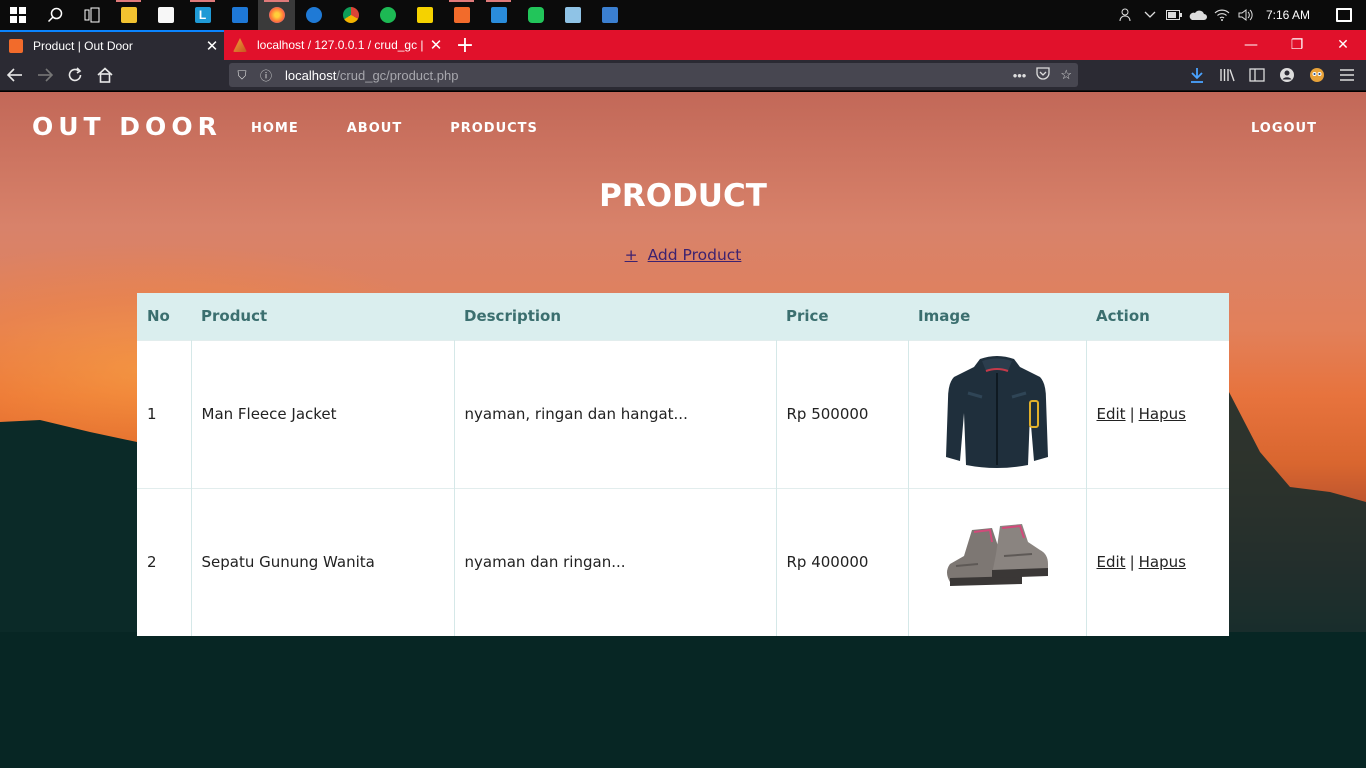 This screenshot has height=768, width=1366. What do you see at coordinates (572, 15) in the screenshot?
I see `notepad-icon` at bounding box center [572, 15].